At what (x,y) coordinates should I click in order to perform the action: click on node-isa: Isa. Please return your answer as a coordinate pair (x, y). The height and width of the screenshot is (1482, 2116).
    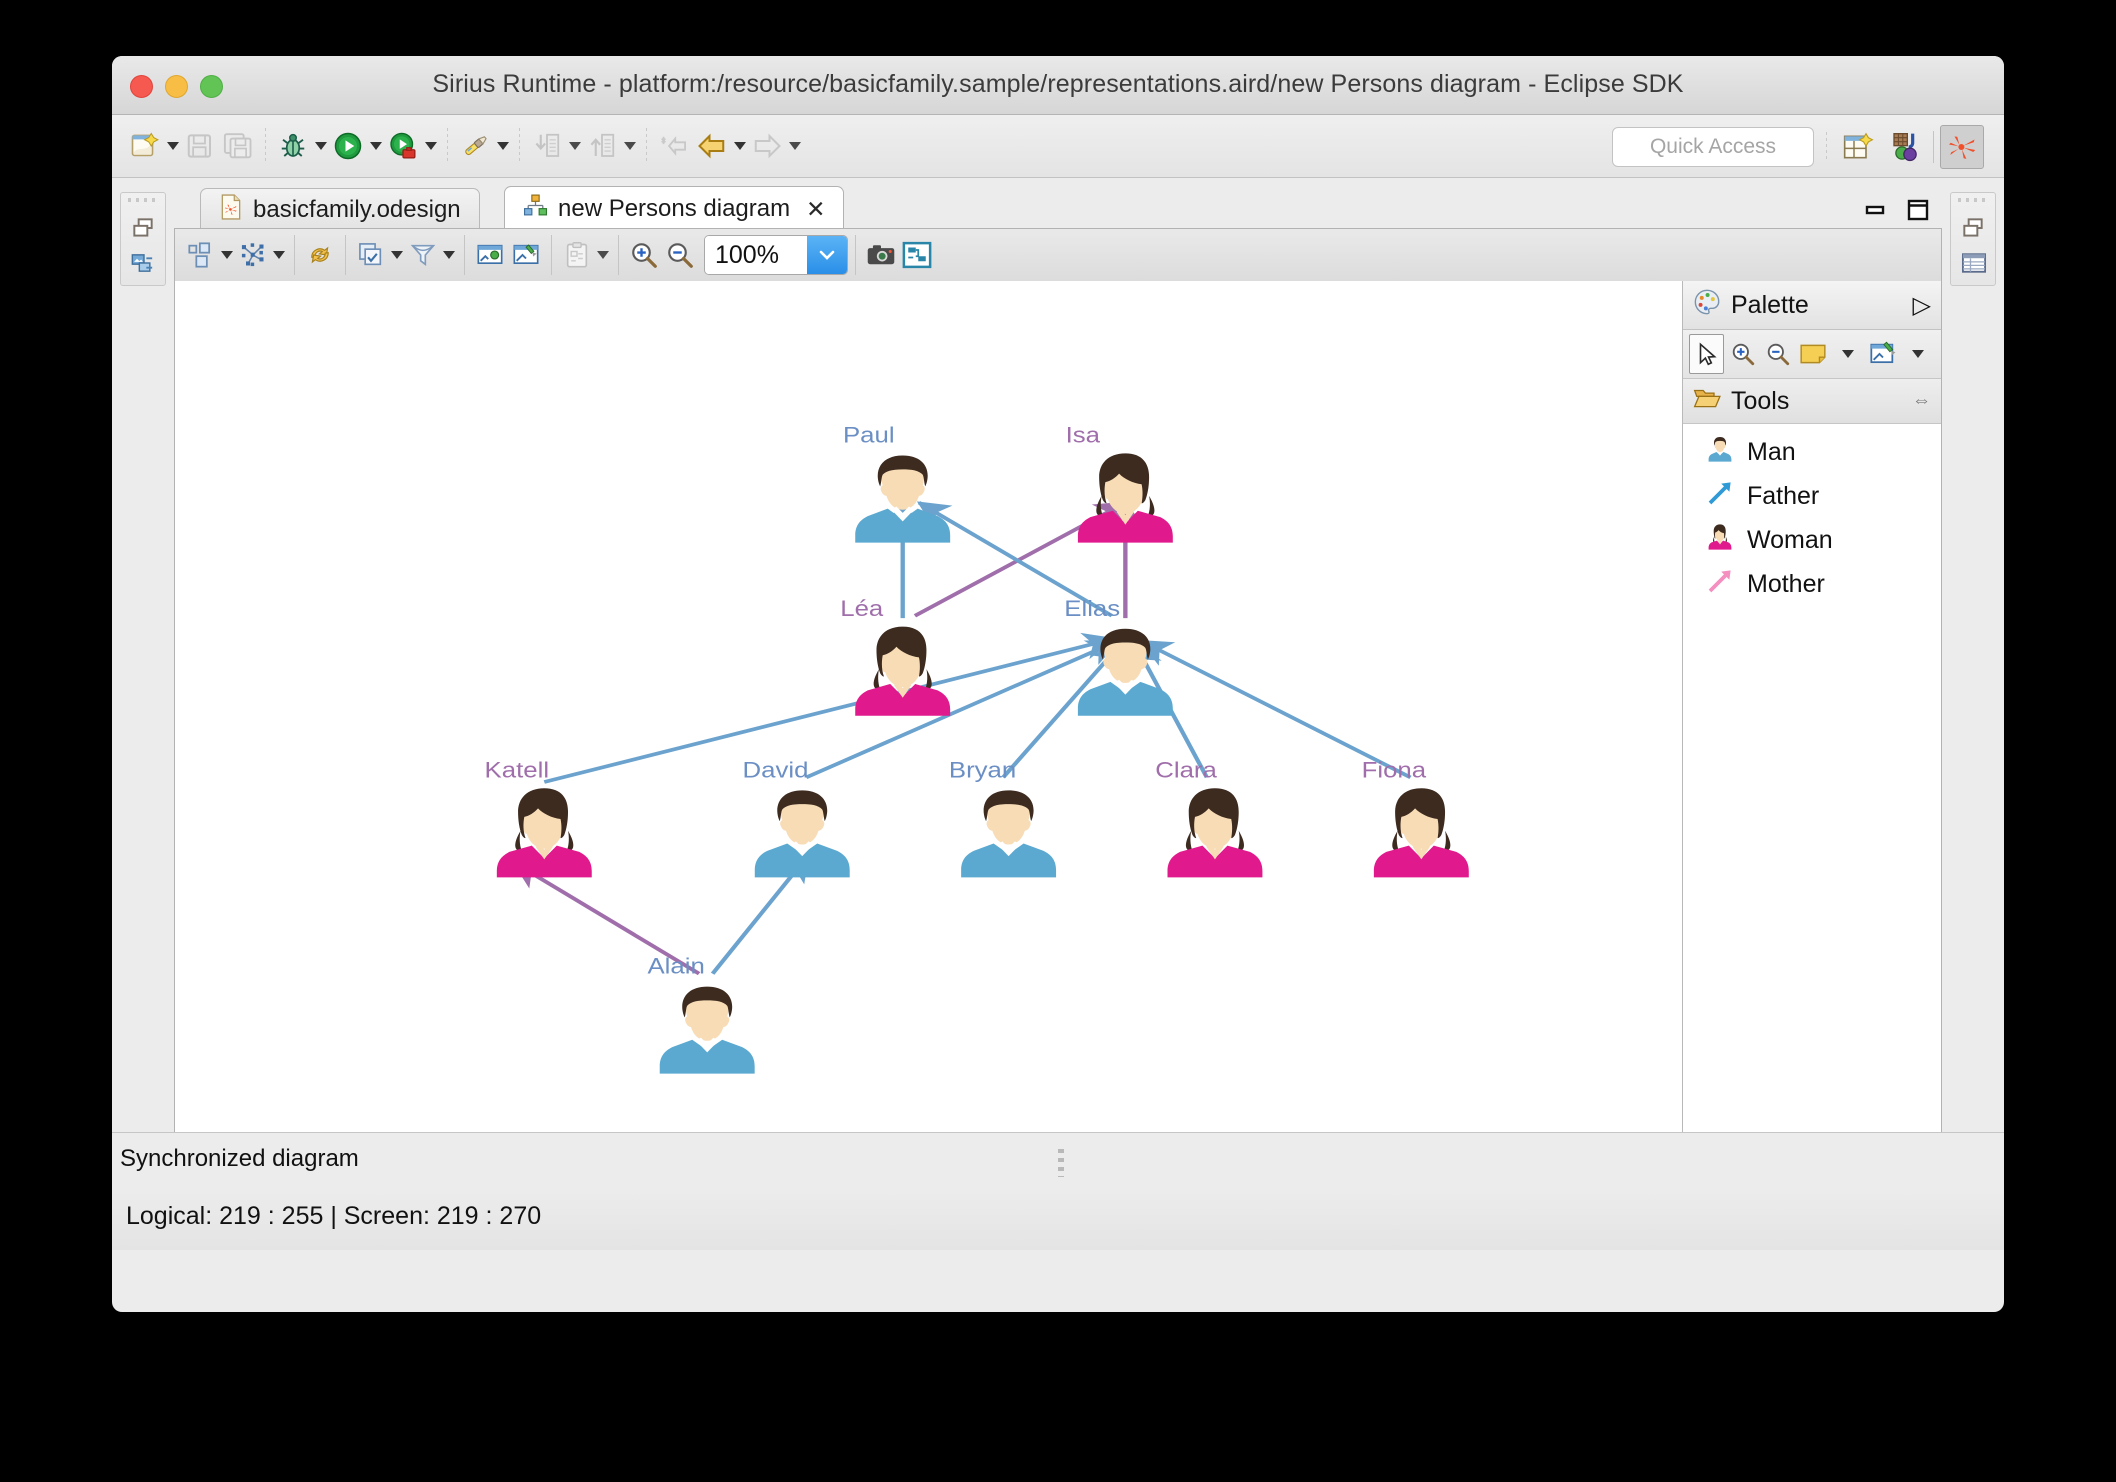
    Looking at the image, I should click on (1119, 483).